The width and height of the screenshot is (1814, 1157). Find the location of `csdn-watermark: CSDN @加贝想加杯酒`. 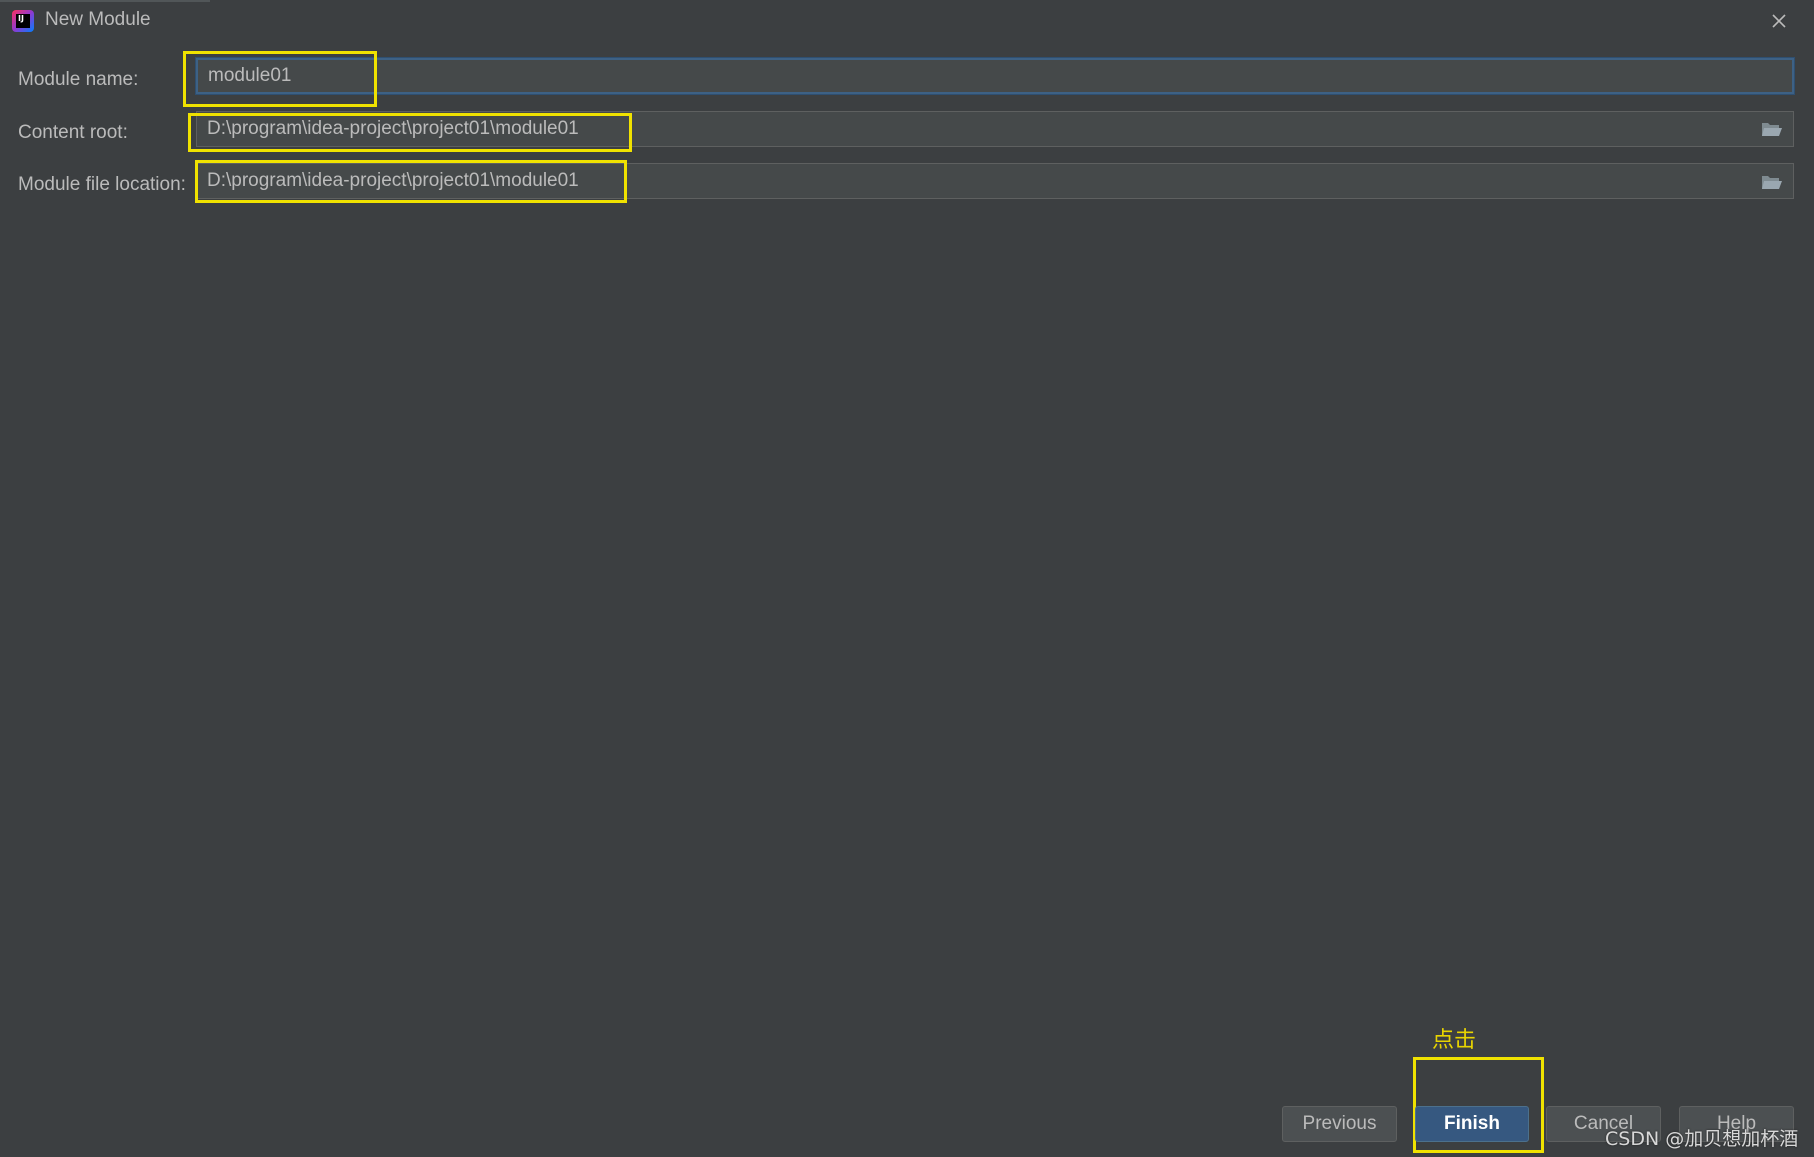

csdn-watermark: CSDN @加贝想加杯酒 is located at coordinates (1702, 1139).